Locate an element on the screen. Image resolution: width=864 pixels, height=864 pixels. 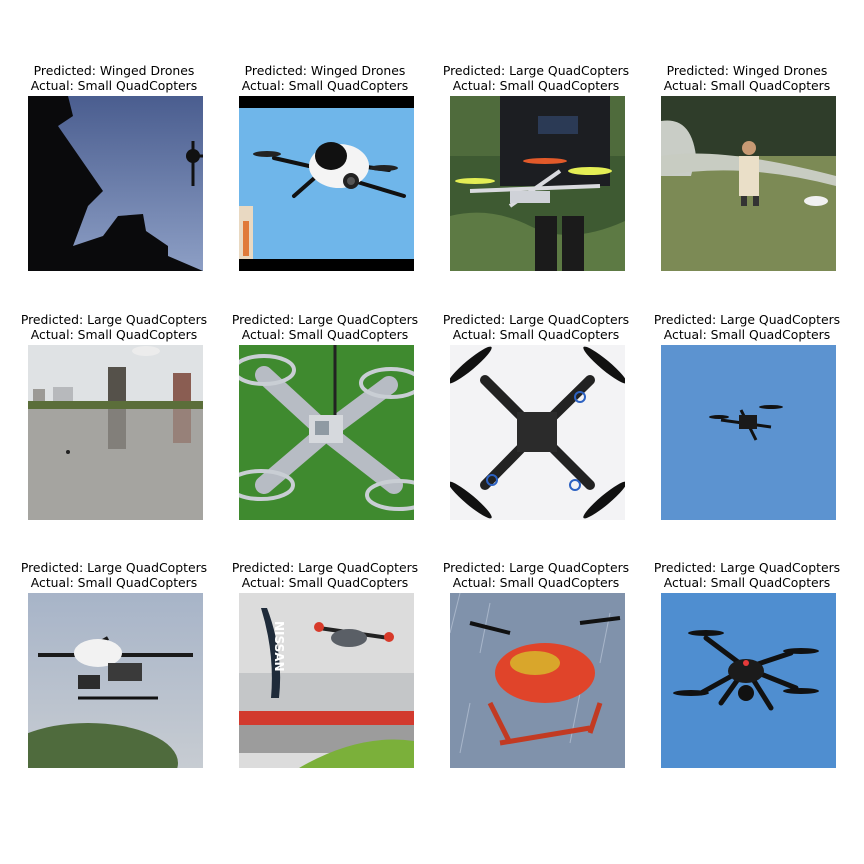
panel-9-image is located at coordinates (115, 680).